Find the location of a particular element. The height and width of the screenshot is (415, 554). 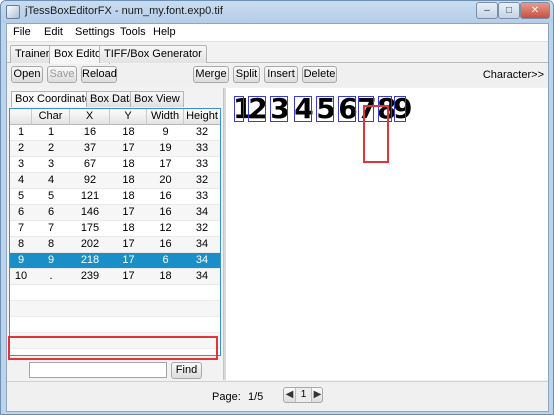

table-row: 9 9 218 17 6 34 is located at coordinates (115, 261).